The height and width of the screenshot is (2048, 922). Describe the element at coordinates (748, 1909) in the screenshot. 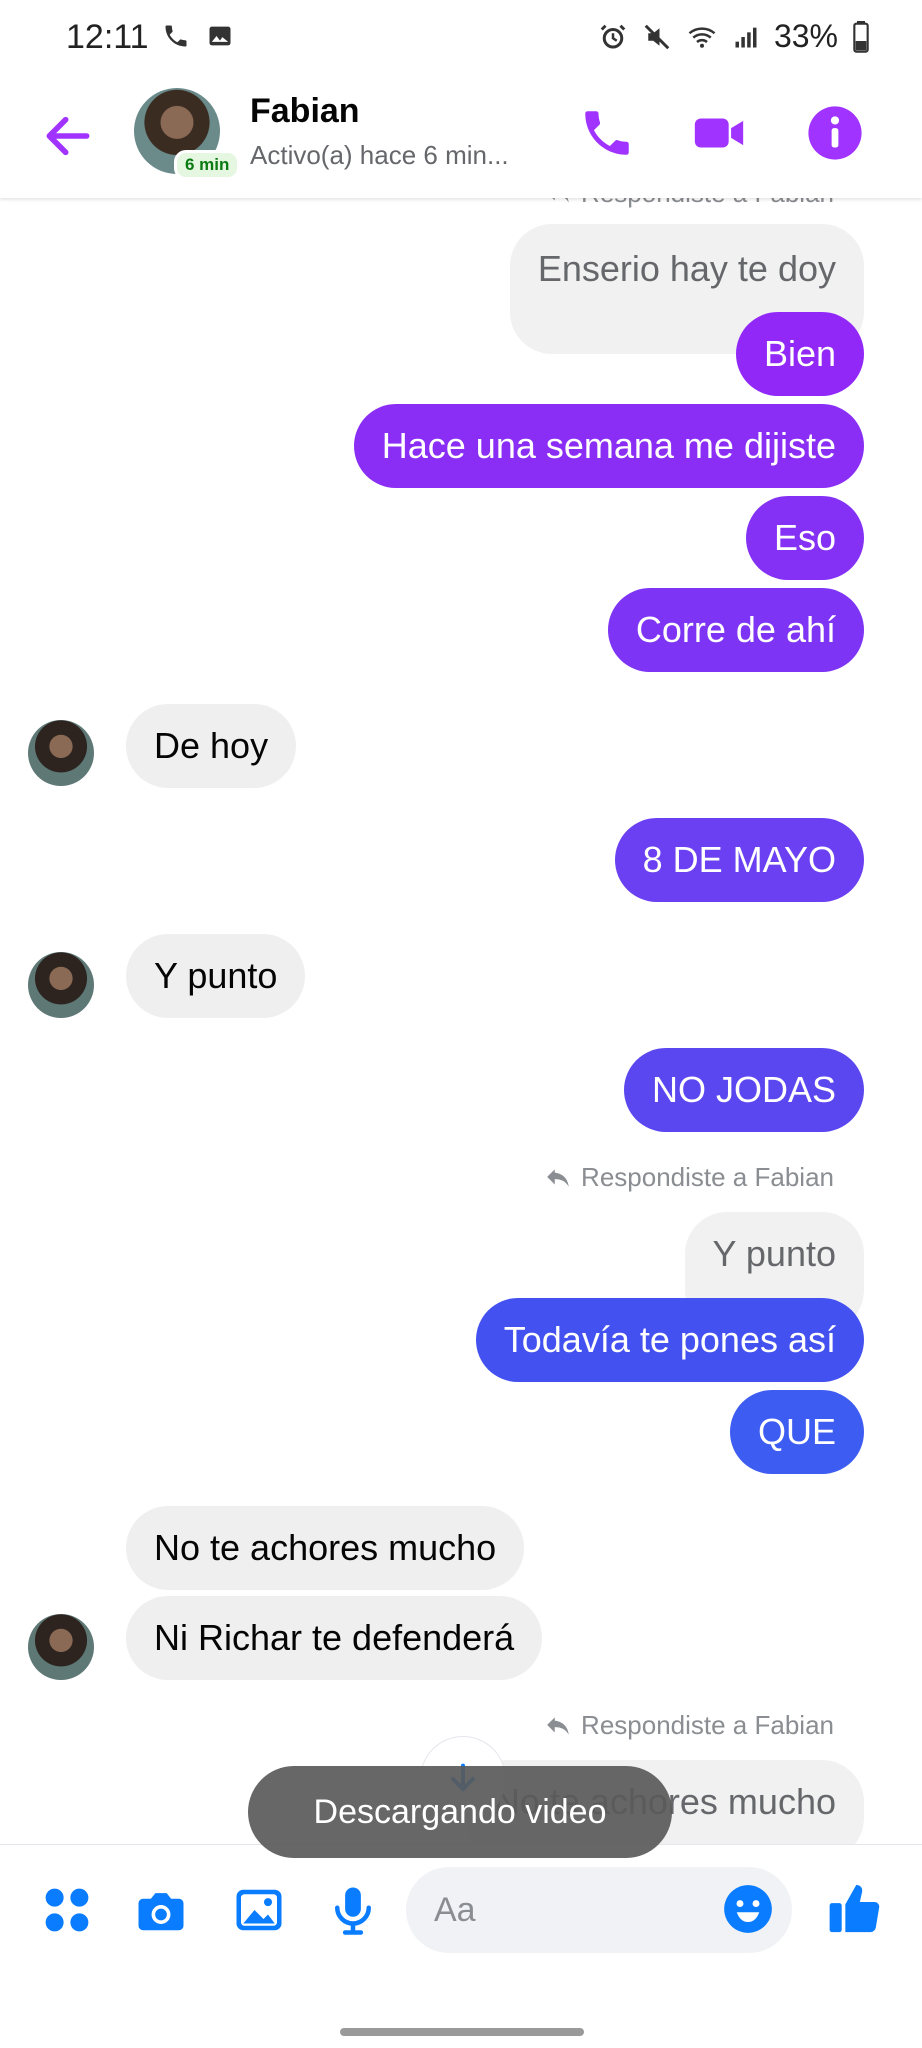

I see `emoji-icon` at that location.